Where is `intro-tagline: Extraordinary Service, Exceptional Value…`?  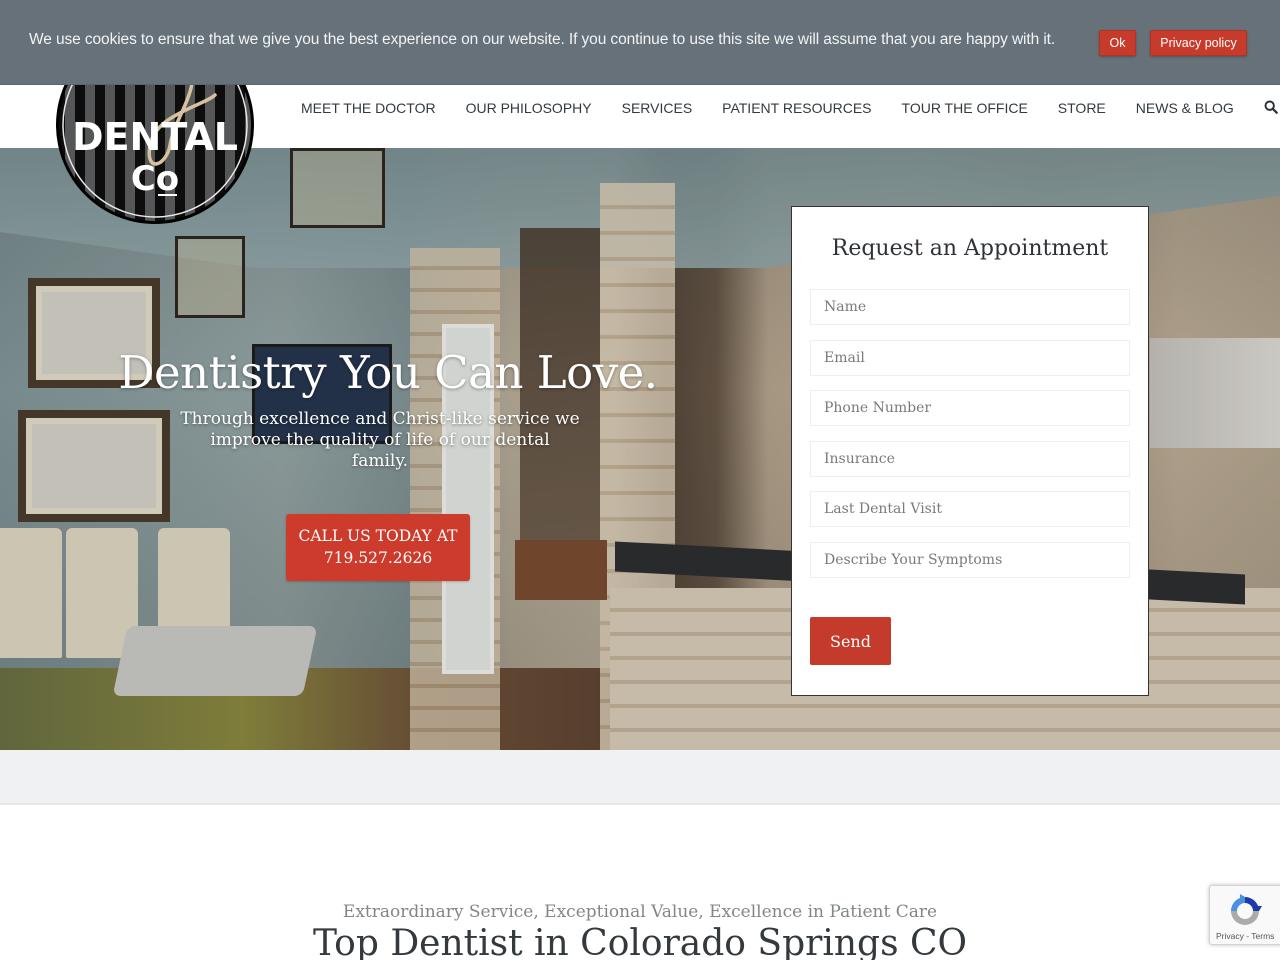 intro-tagline: Extraordinary Service, Exceptional Value… is located at coordinates (640, 912).